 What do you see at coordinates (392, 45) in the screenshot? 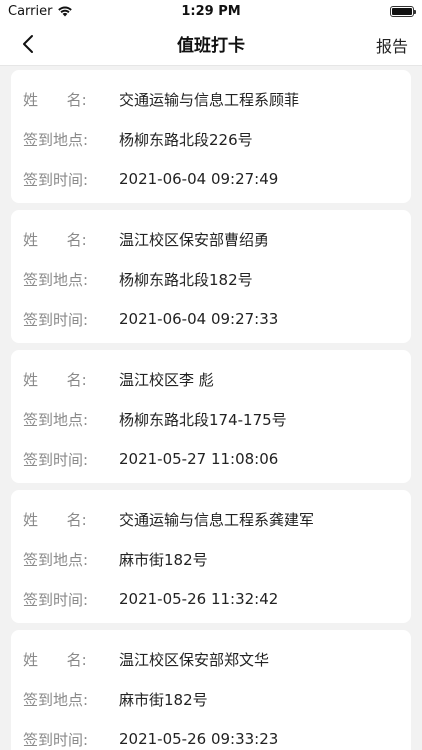
I see `report-button: 报告` at bounding box center [392, 45].